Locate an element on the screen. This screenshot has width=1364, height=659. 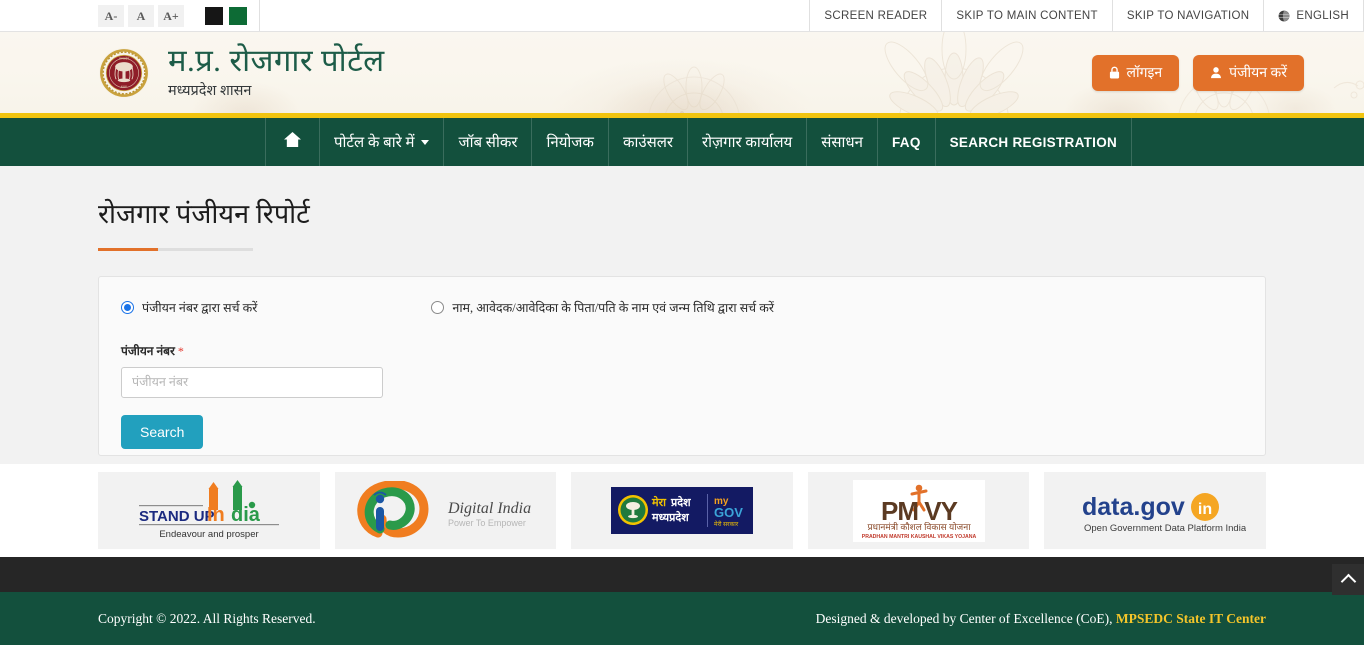
svg-text: In is located at coordinates (216, 515).